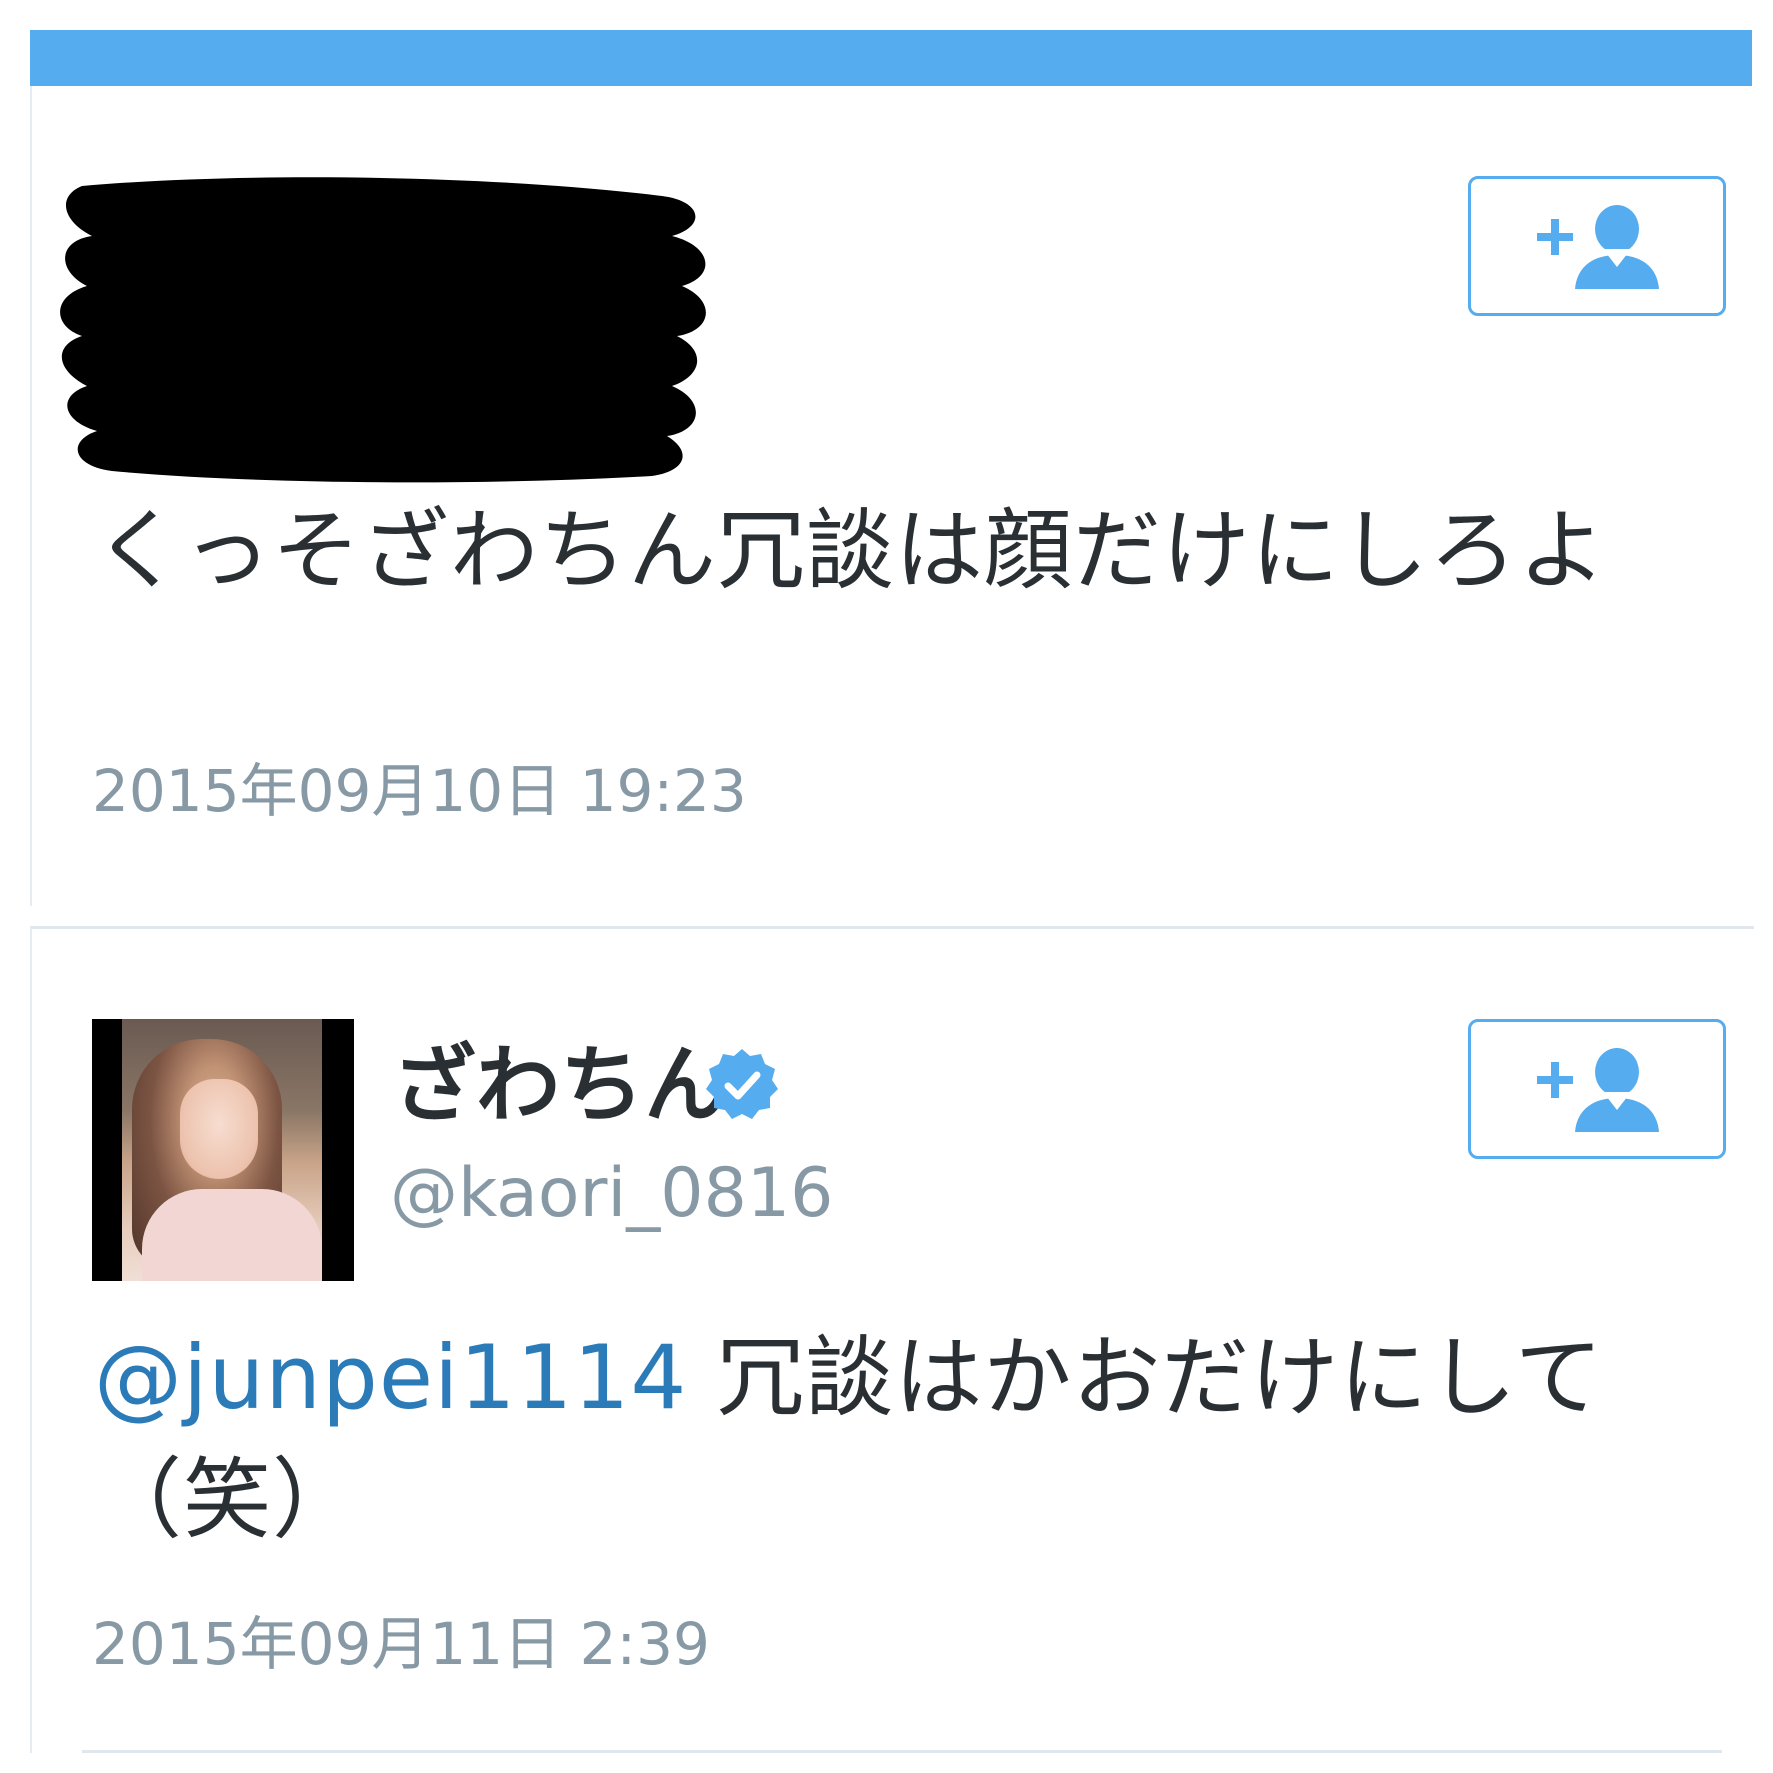 This screenshot has width=1773, height=1773. What do you see at coordinates (560, 1085) in the screenshot?
I see `display-name: ざわちん` at bounding box center [560, 1085].